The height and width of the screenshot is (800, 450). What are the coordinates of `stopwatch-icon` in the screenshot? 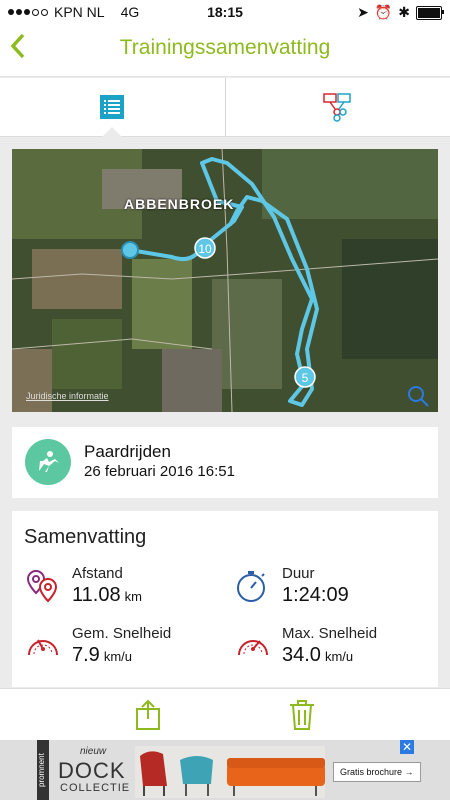 It's located at (251, 586).